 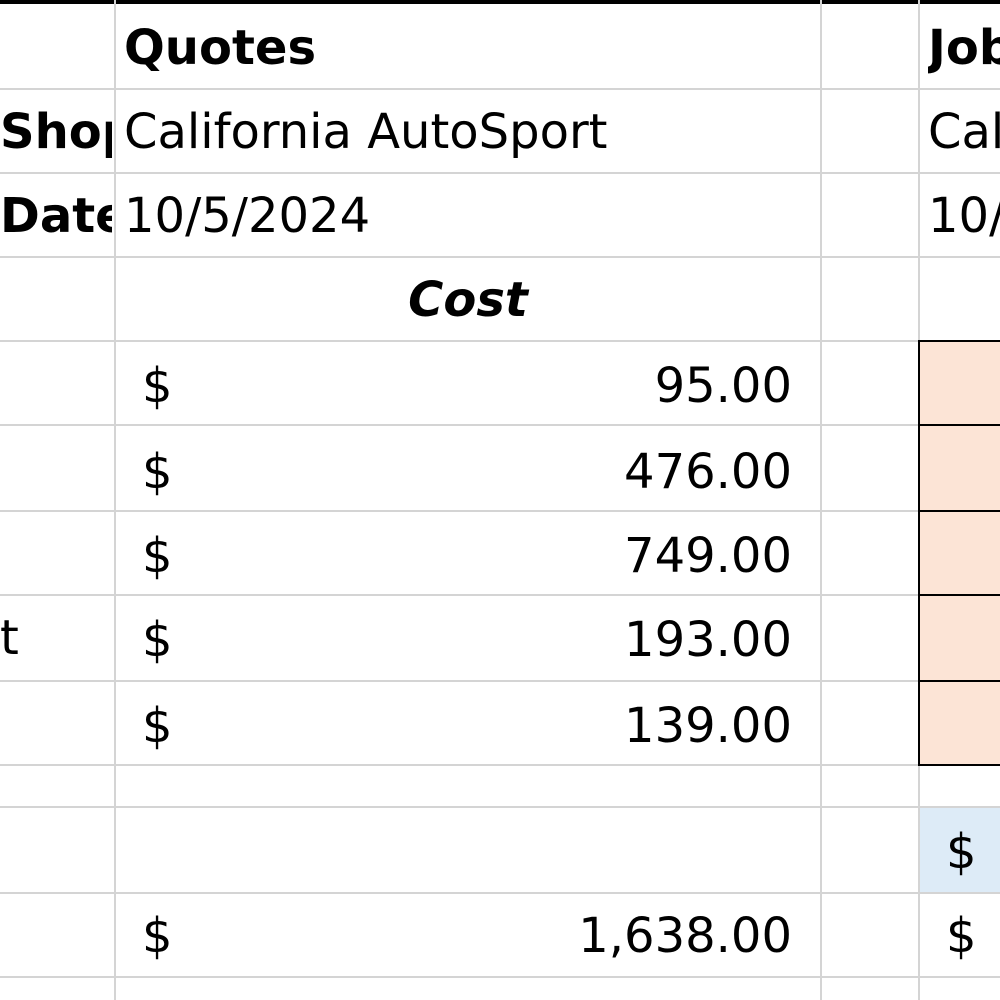 What do you see at coordinates (500, 807) in the screenshot?
I see `row-line` at bounding box center [500, 807].